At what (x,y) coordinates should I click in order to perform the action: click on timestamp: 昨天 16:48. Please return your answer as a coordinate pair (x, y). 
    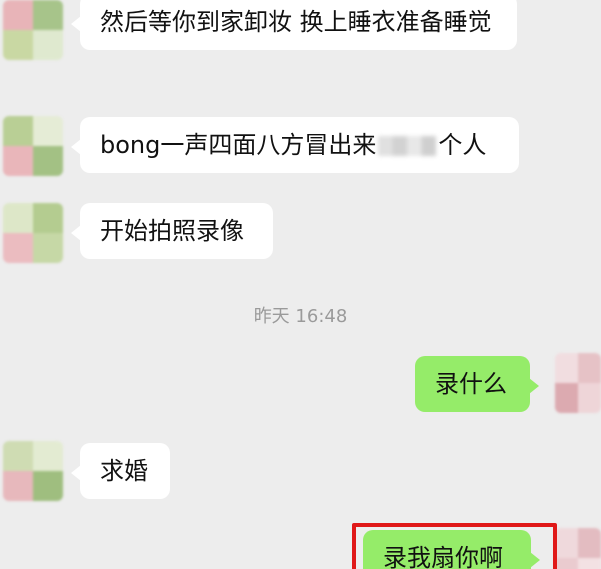
    Looking at the image, I should click on (300, 316).